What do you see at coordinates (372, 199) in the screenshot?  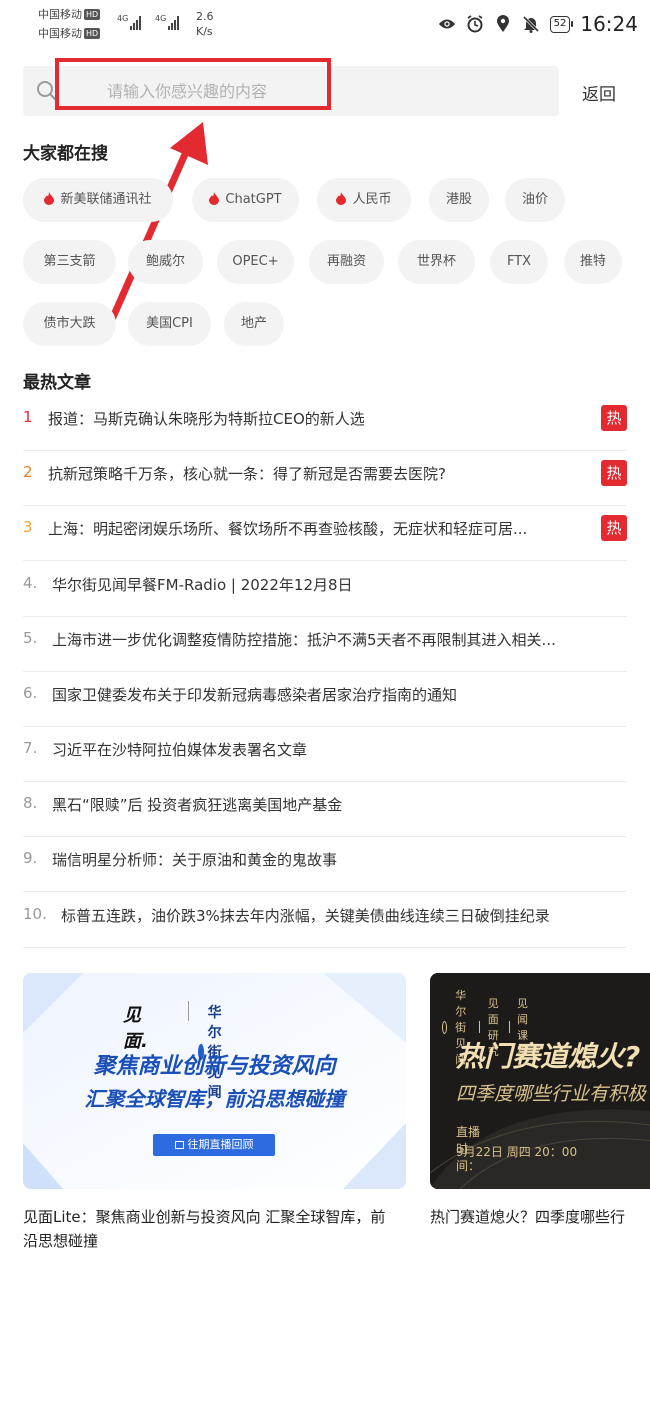 I see `search-chip-label: 人民币` at bounding box center [372, 199].